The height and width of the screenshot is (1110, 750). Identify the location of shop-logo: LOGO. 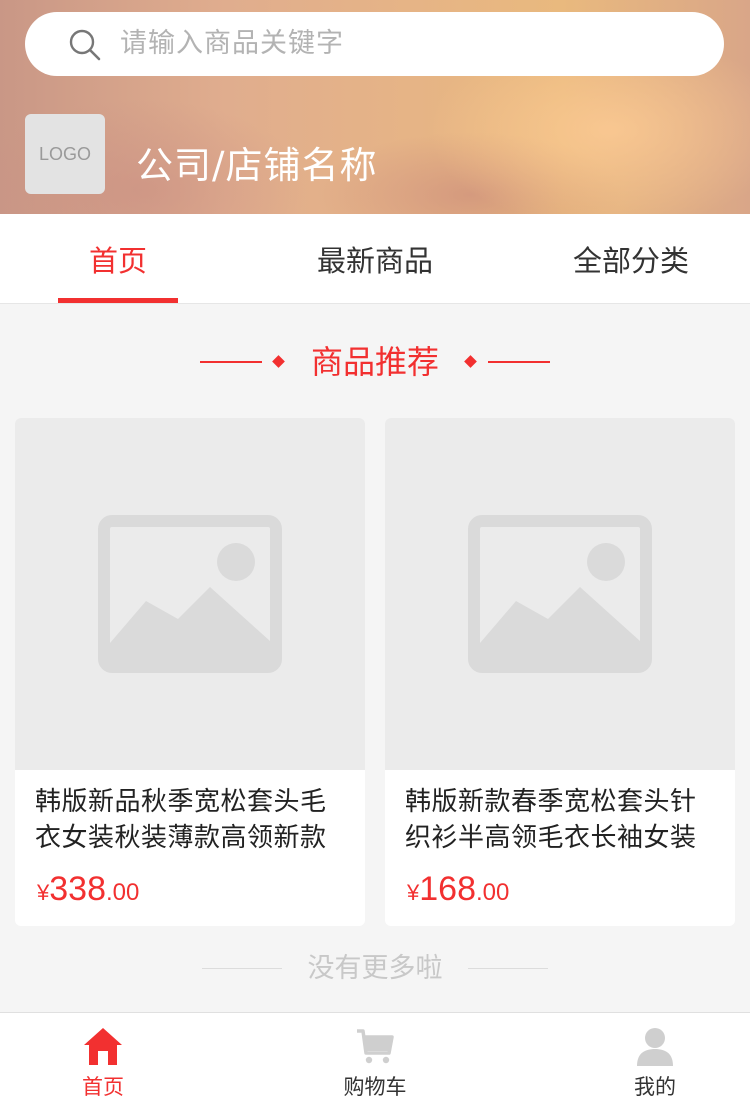
(65, 154).